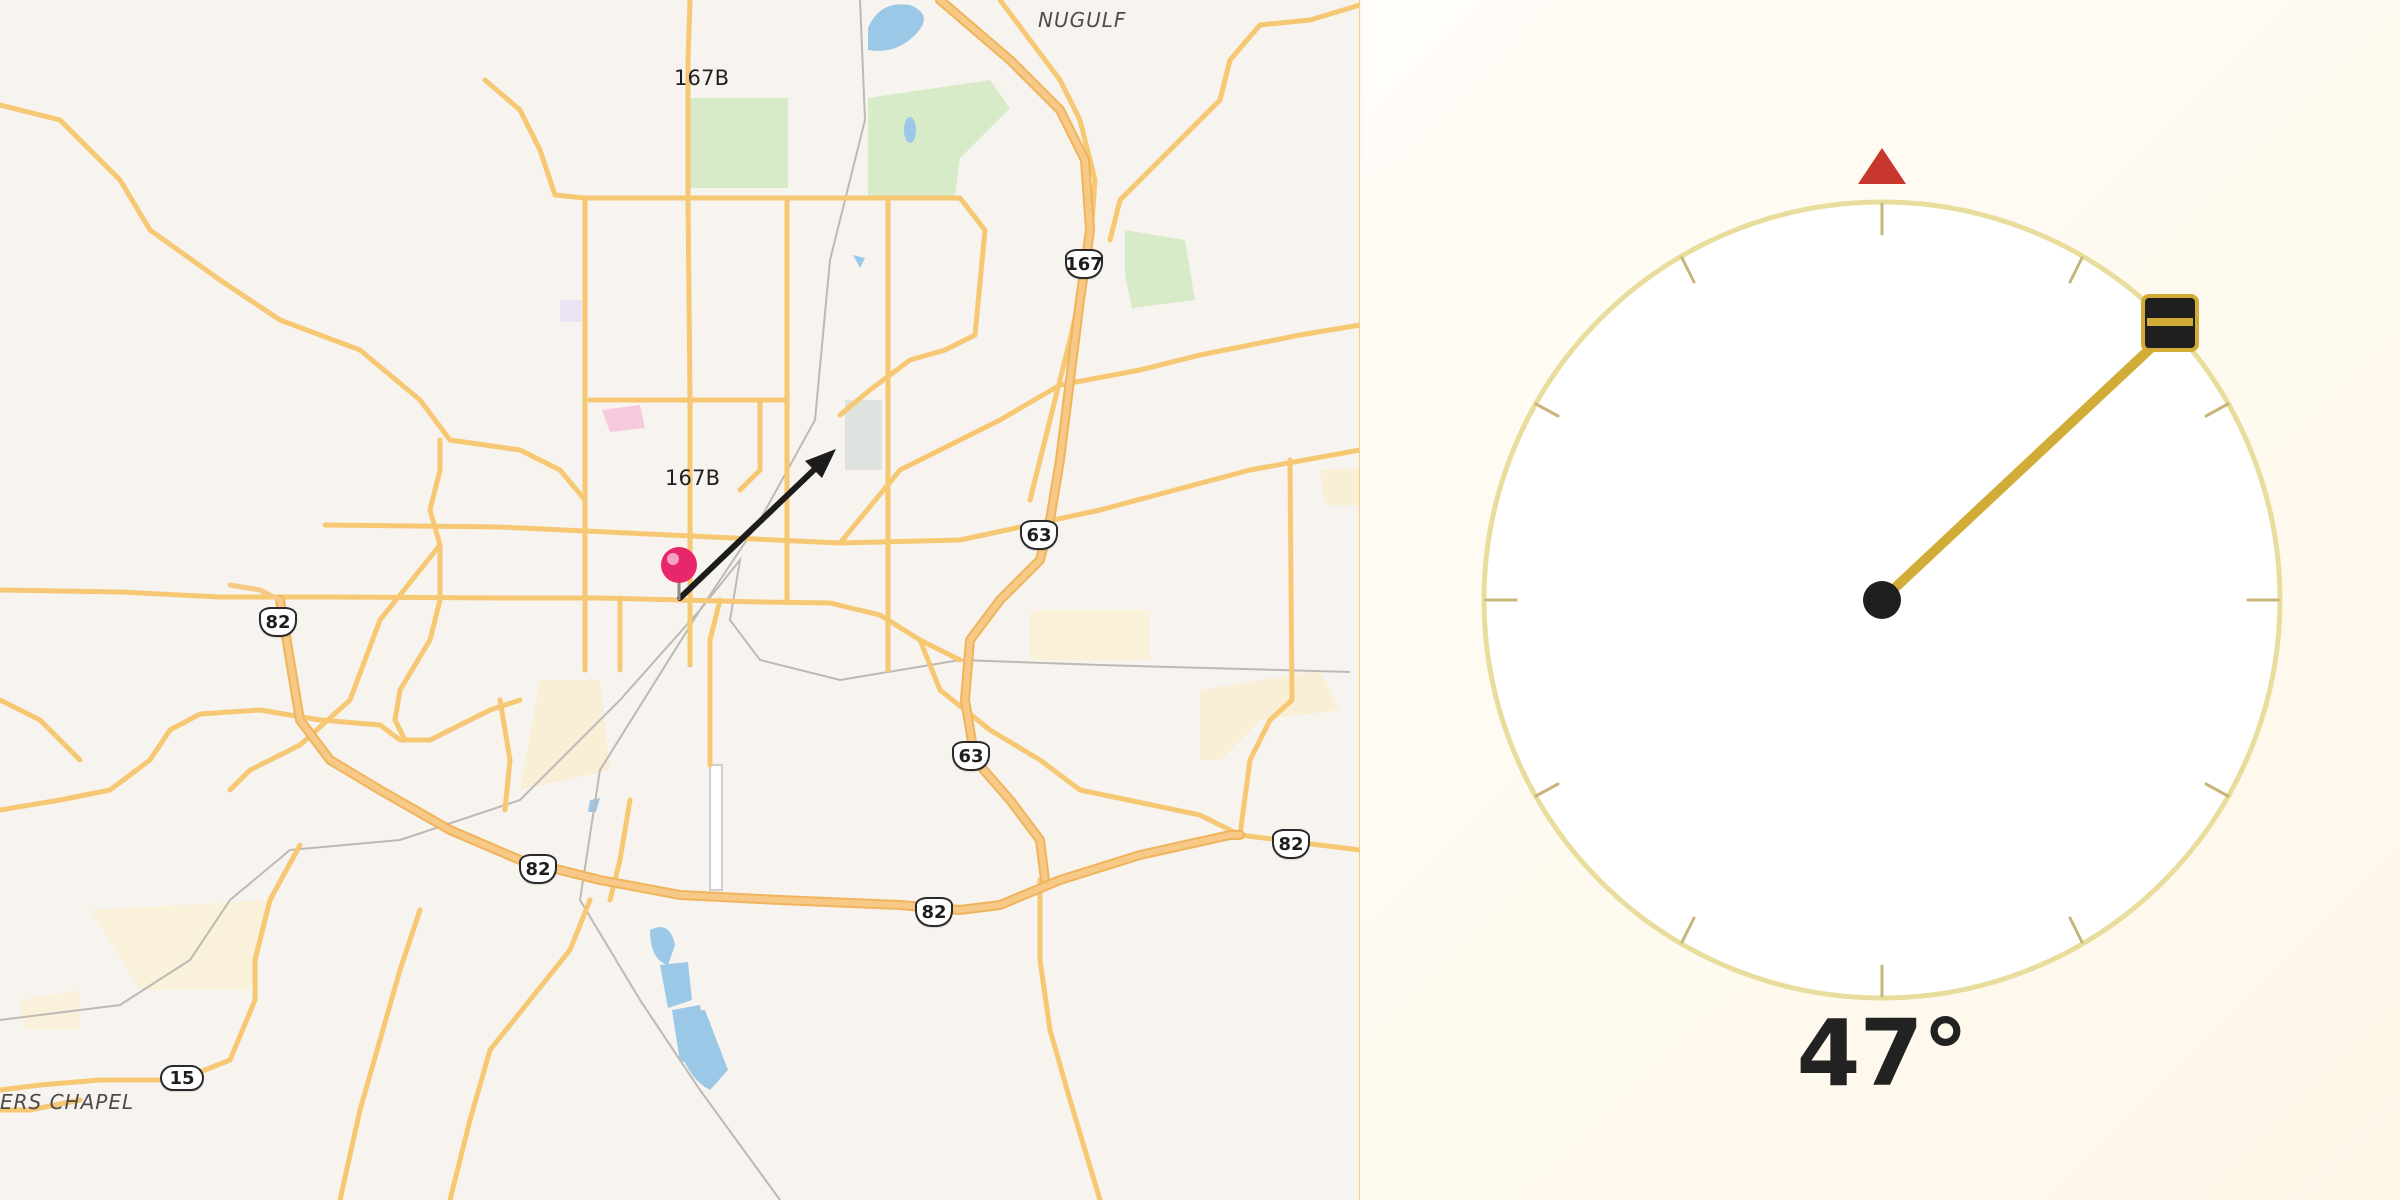 The height and width of the screenshot is (1200, 2400). I want to click on drag-handle-icon, so click(2170, 323).